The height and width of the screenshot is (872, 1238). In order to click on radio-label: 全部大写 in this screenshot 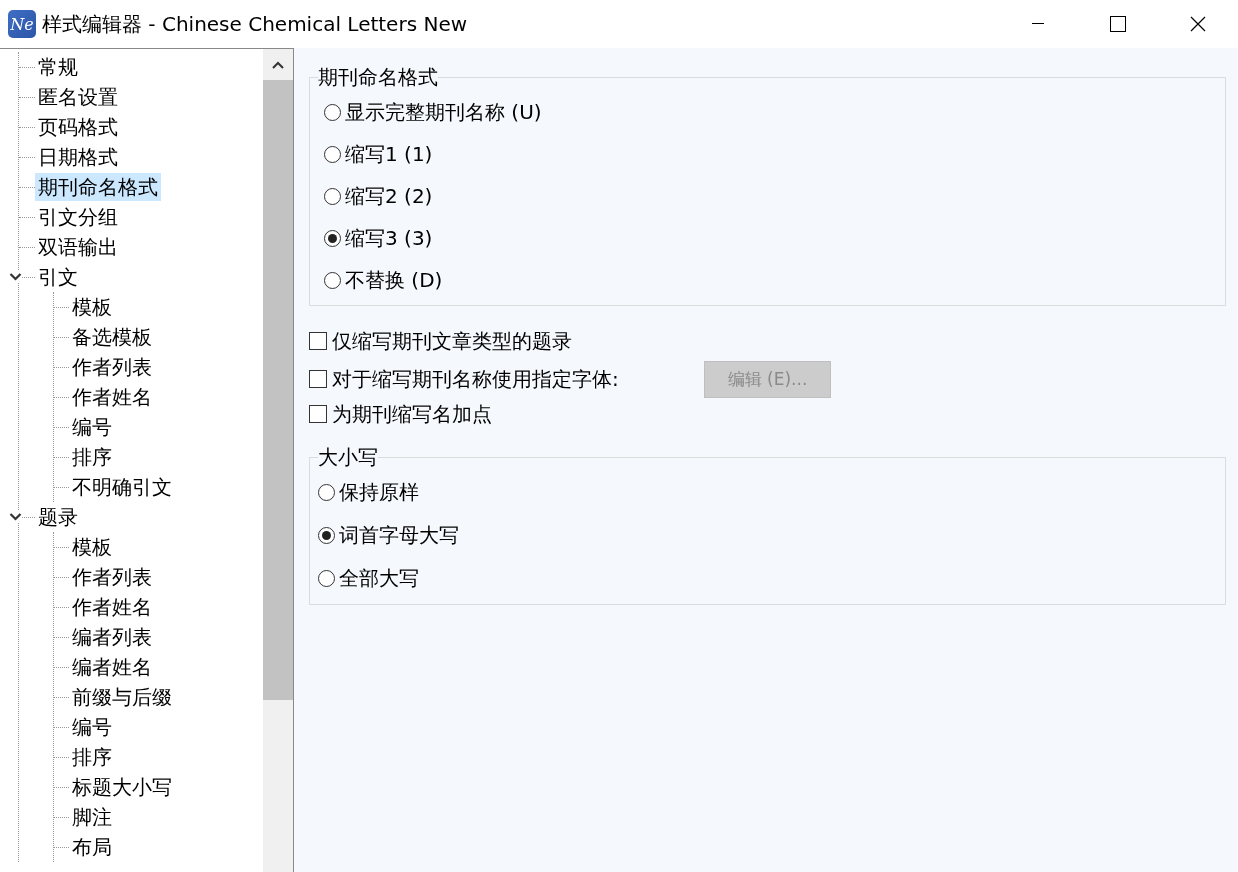, I will do `click(379, 578)`.